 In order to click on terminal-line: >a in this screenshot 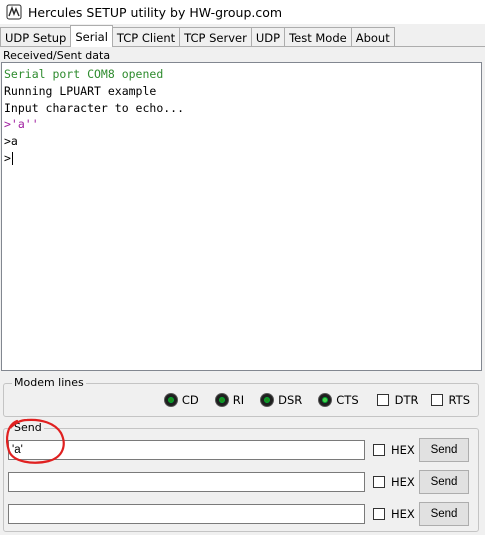, I will do `click(11, 141)`.